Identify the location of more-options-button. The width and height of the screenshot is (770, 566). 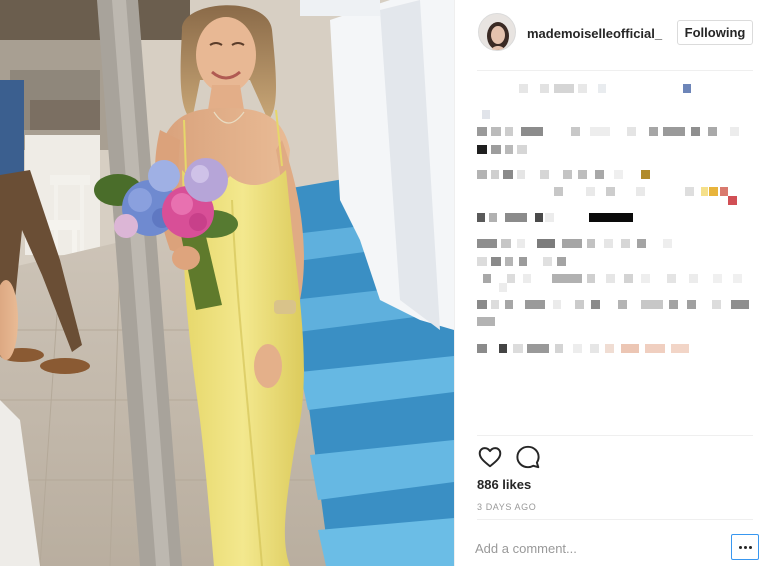
(745, 547).